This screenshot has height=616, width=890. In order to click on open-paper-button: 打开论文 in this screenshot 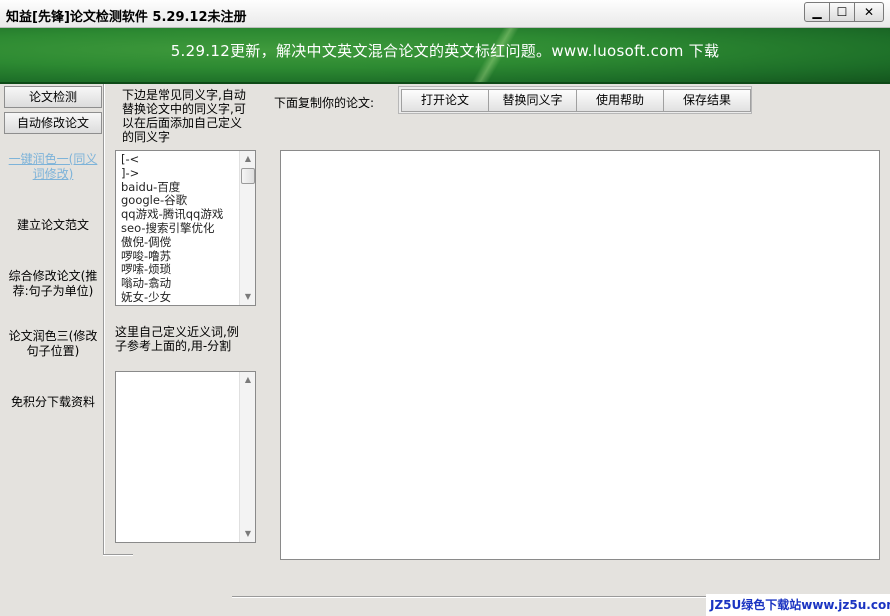, I will do `click(445, 100)`.